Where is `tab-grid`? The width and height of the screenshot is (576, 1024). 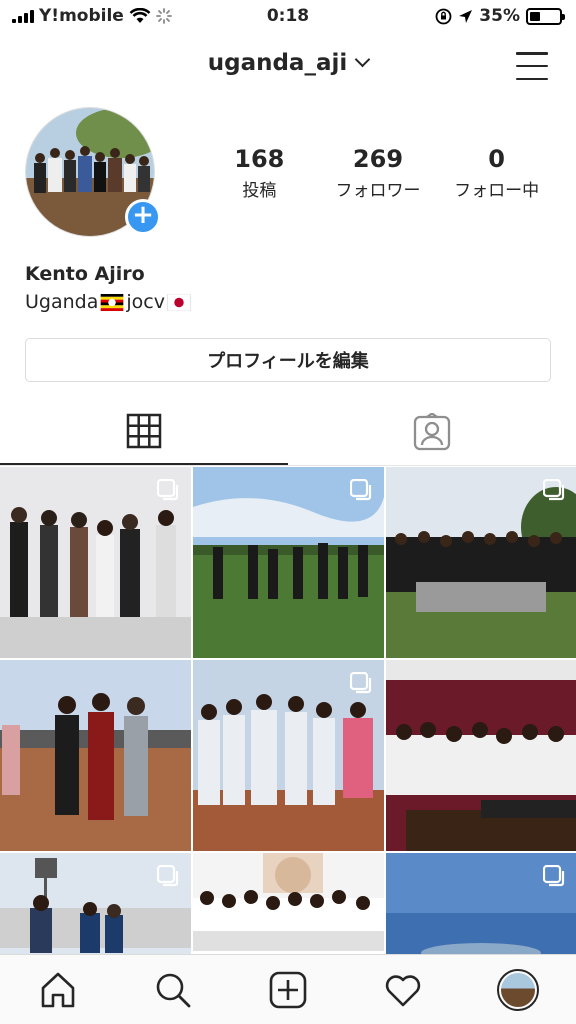
tab-grid is located at coordinates (144, 431).